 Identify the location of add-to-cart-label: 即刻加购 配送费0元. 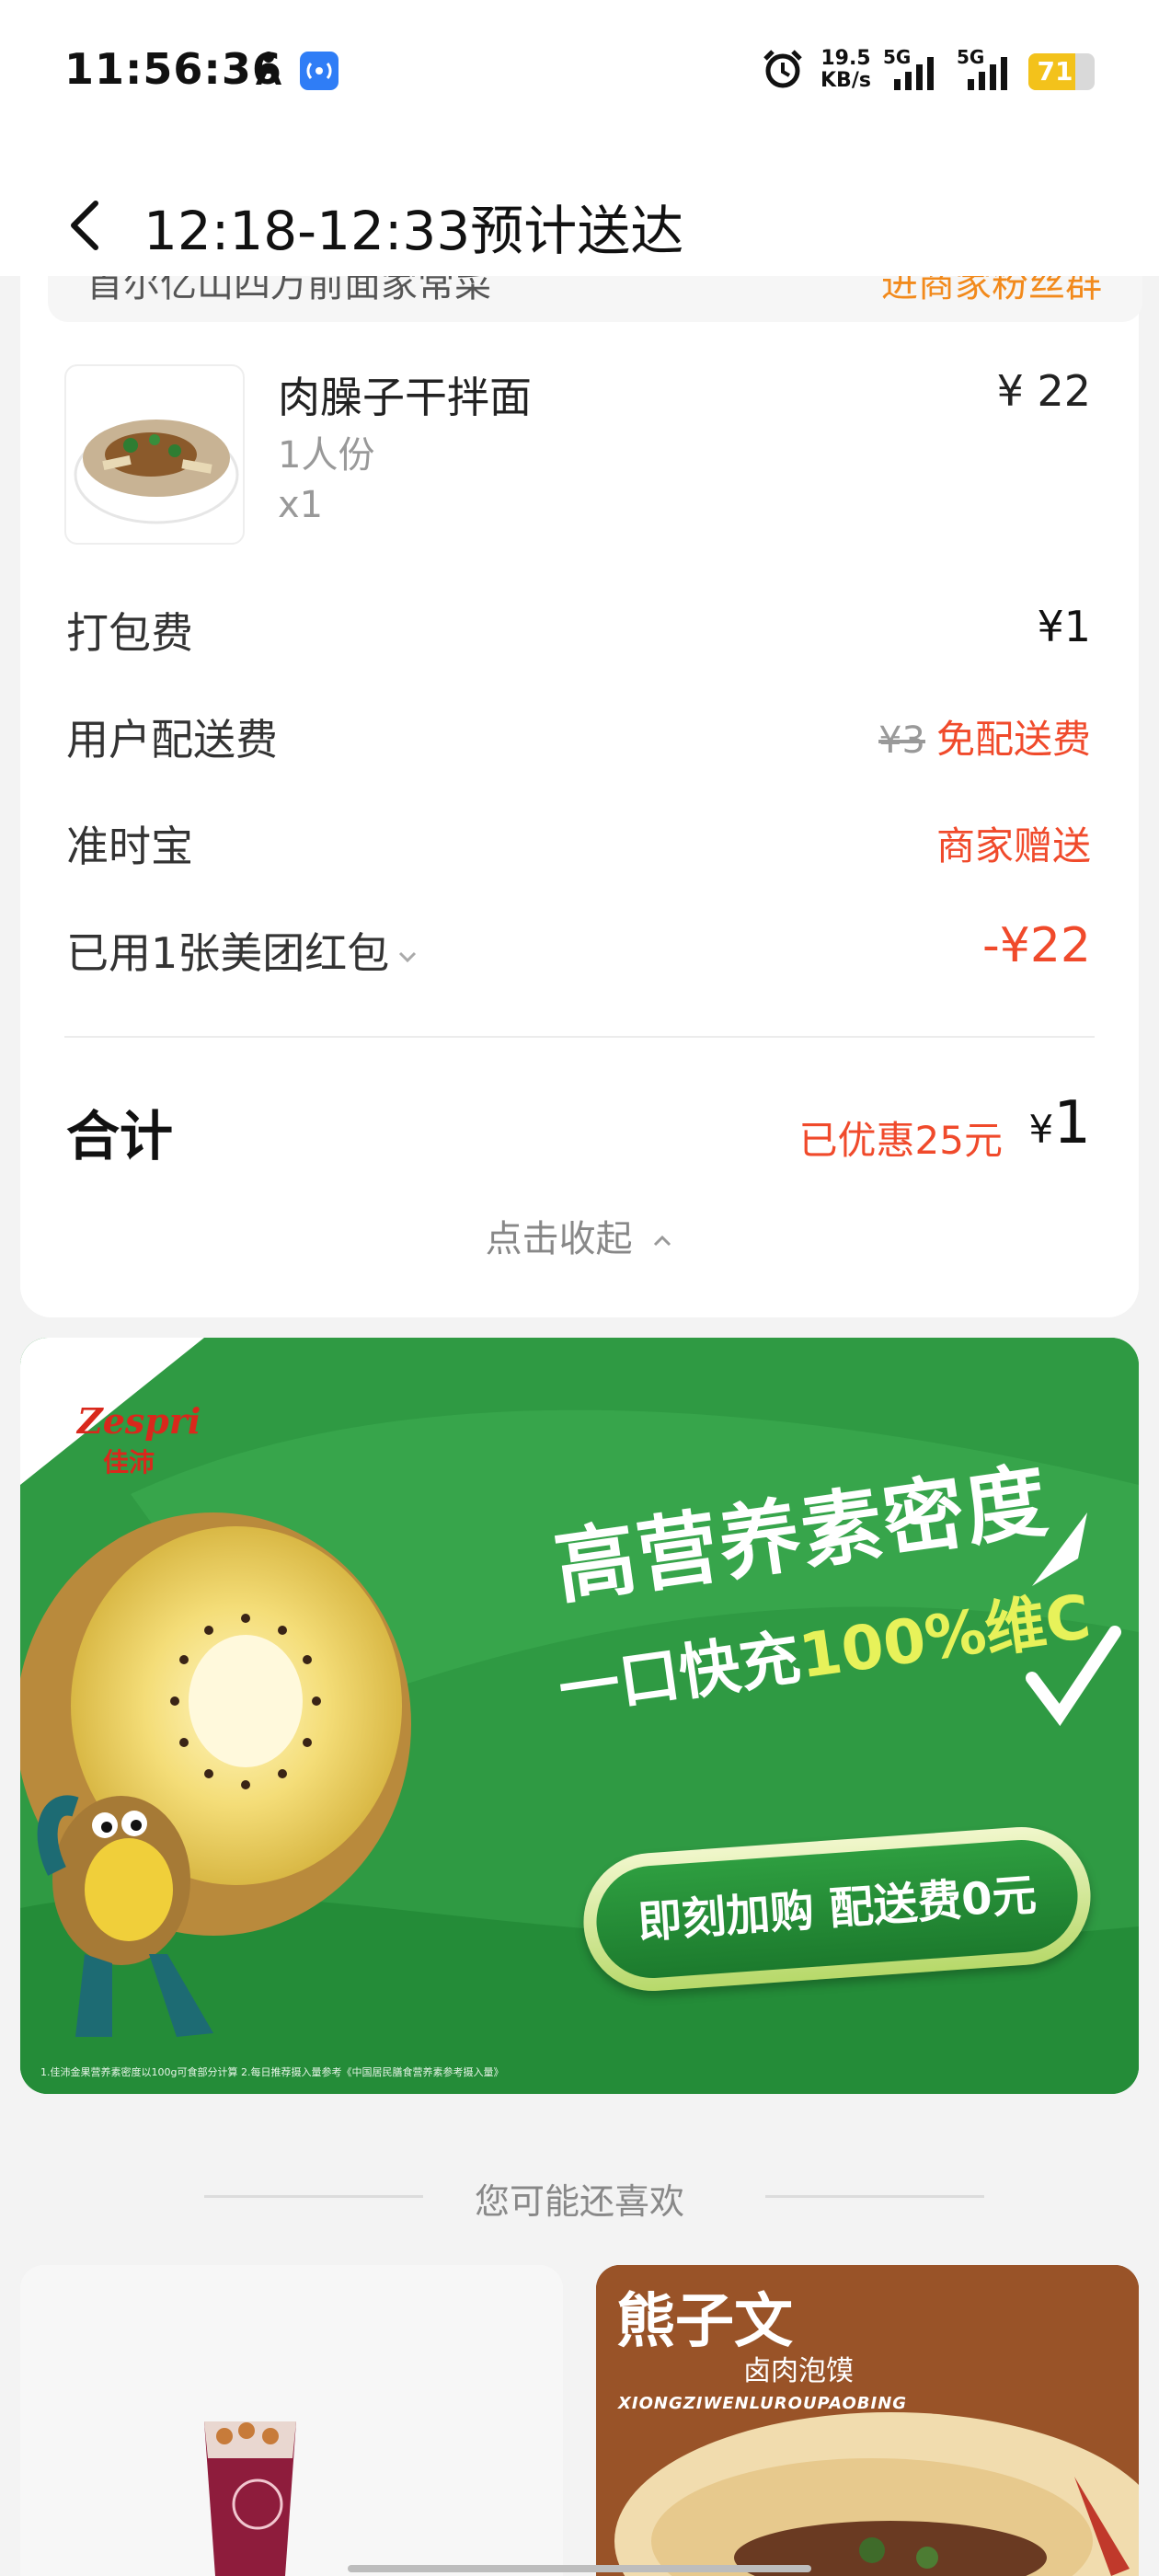
(837, 1909).